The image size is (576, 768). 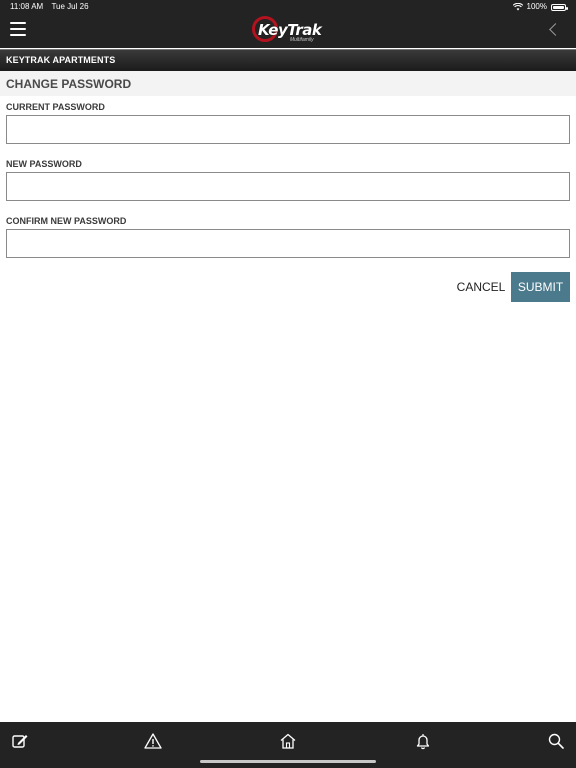 I want to click on home-indicator, so click(x=288, y=761).